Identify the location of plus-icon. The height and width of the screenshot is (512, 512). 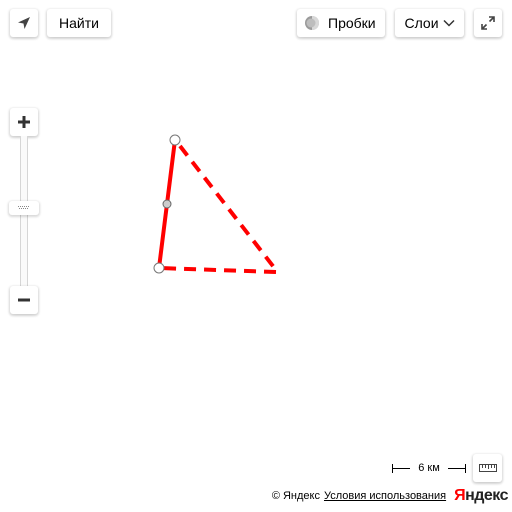
(24, 122).